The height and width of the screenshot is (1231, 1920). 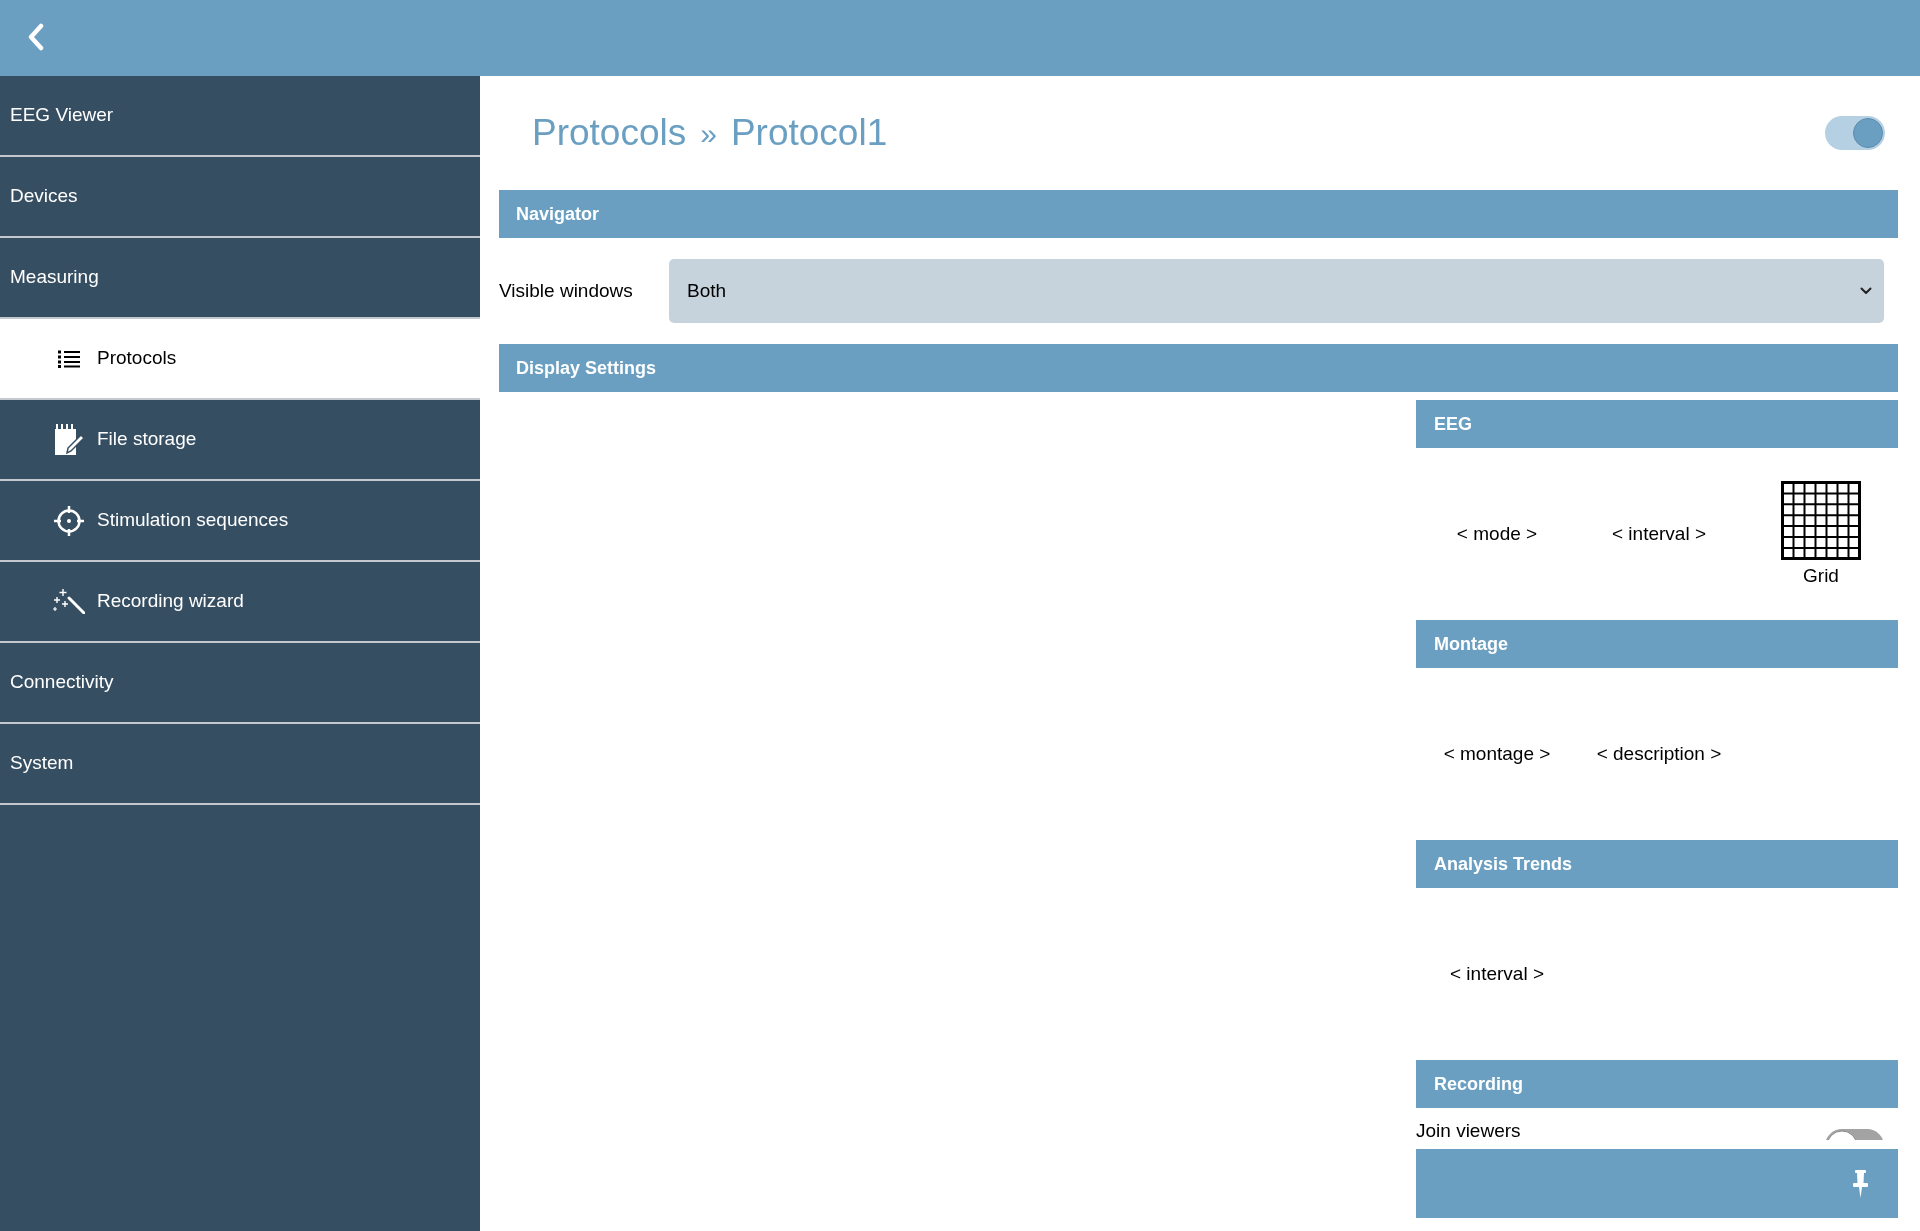 What do you see at coordinates (1855, 133) in the screenshot?
I see `toggle-switch` at bounding box center [1855, 133].